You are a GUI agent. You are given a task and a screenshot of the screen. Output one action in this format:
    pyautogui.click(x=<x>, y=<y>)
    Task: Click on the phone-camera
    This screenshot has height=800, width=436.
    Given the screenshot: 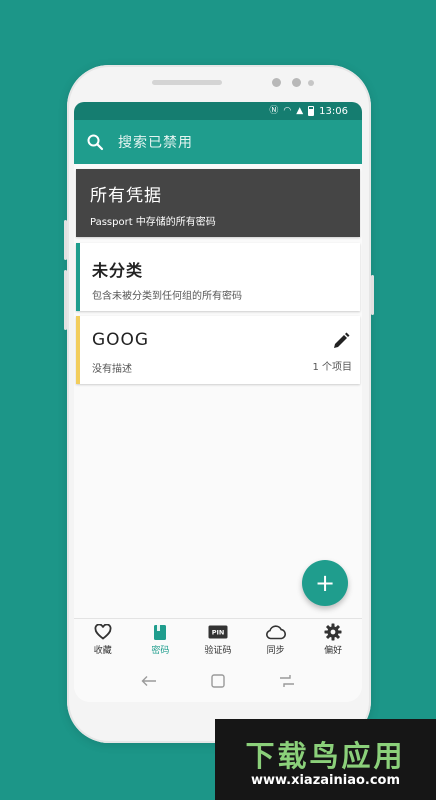 What is the action you would take?
    pyautogui.click(x=276, y=82)
    